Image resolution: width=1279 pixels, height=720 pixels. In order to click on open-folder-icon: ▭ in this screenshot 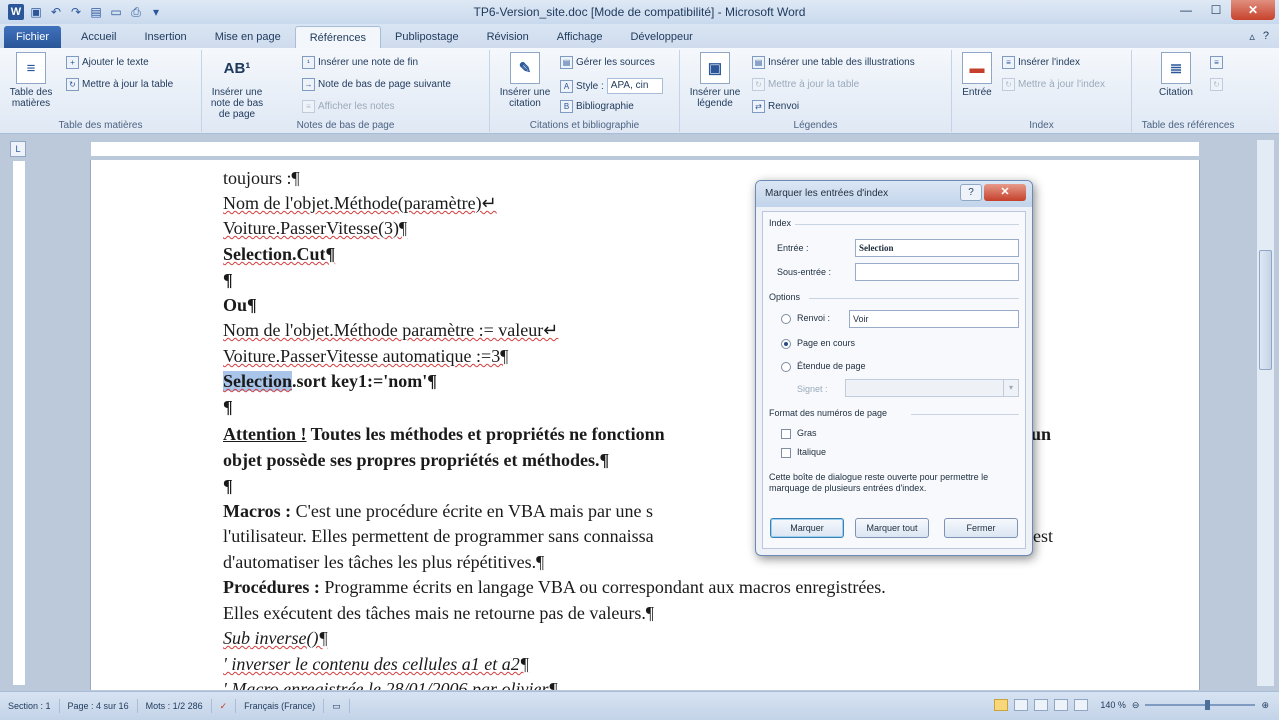, I will do `click(116, 12)`.